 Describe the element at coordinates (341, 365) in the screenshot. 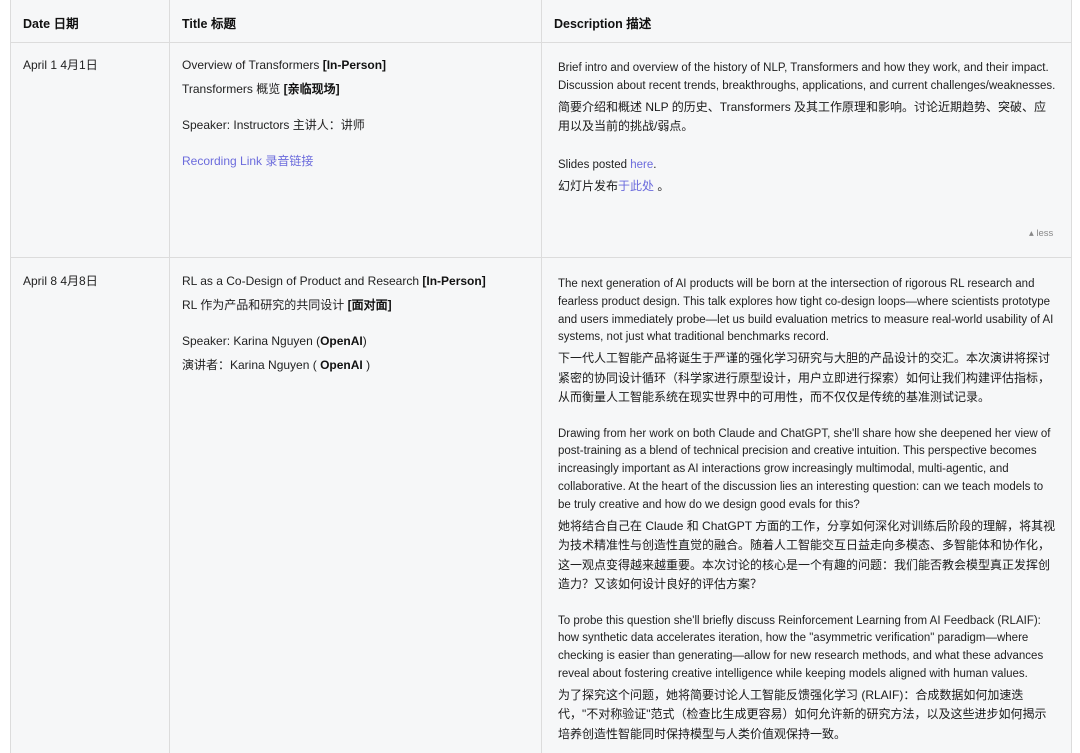

I see `speaker-org-zh: OpenAI` at that location.